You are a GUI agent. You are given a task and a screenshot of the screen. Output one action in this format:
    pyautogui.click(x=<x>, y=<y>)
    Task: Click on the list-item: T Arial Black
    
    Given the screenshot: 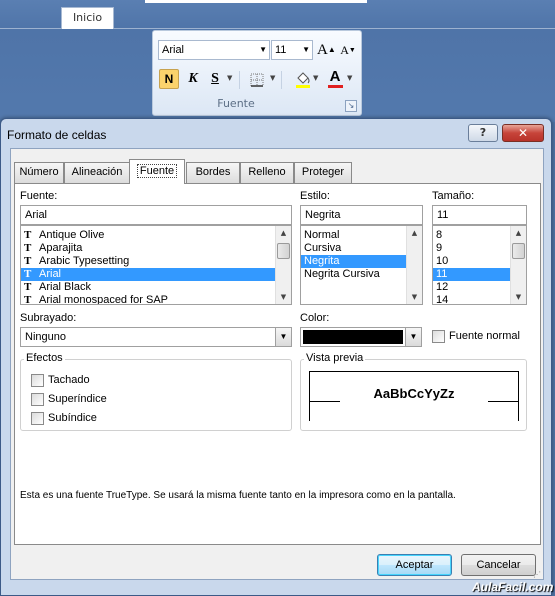 What is the action you would take?
    pyautogui.click(x=156, y=287)
    